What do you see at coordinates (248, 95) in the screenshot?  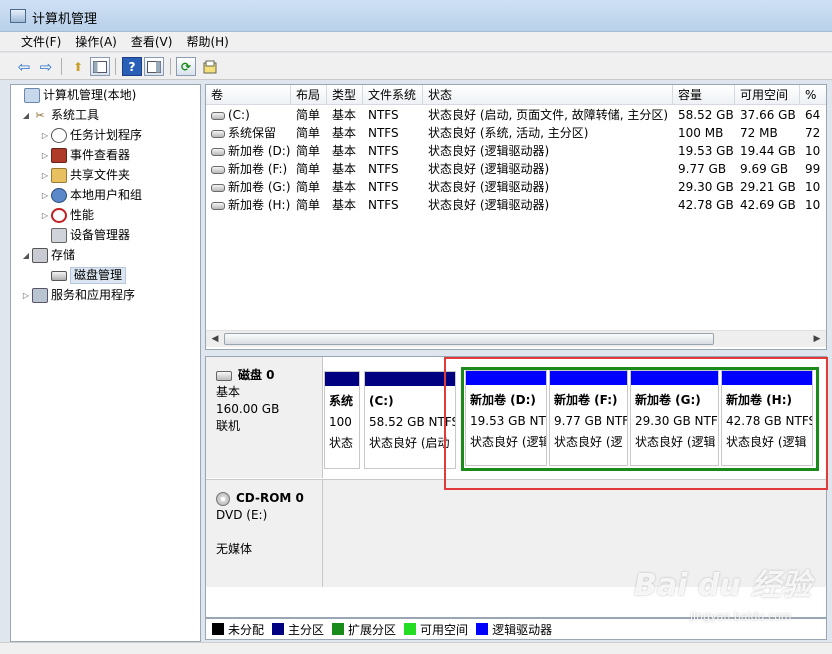 I see `column-header-volume: 卷` at bounding box center [248, 95].